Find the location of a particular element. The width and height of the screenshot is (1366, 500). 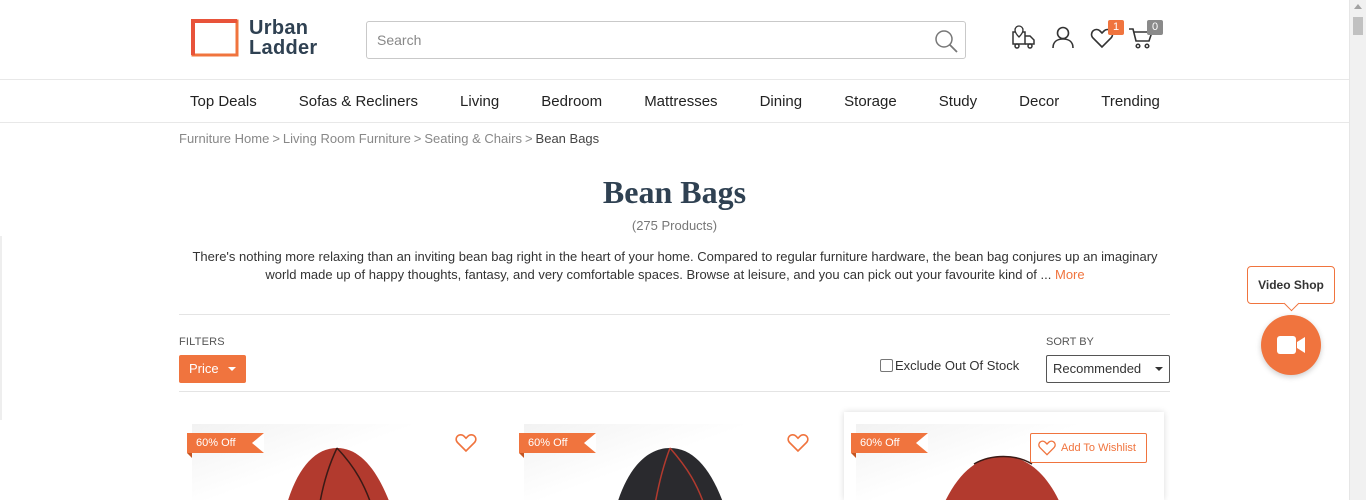

price-filter-label: Price is located at coordinates (204, 368).